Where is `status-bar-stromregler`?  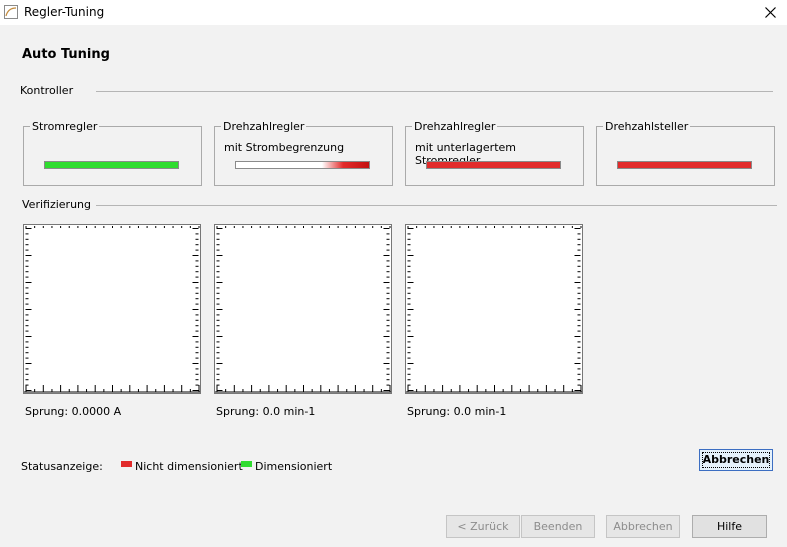
status-bar-stromregler is located at coordinates (111, 165).